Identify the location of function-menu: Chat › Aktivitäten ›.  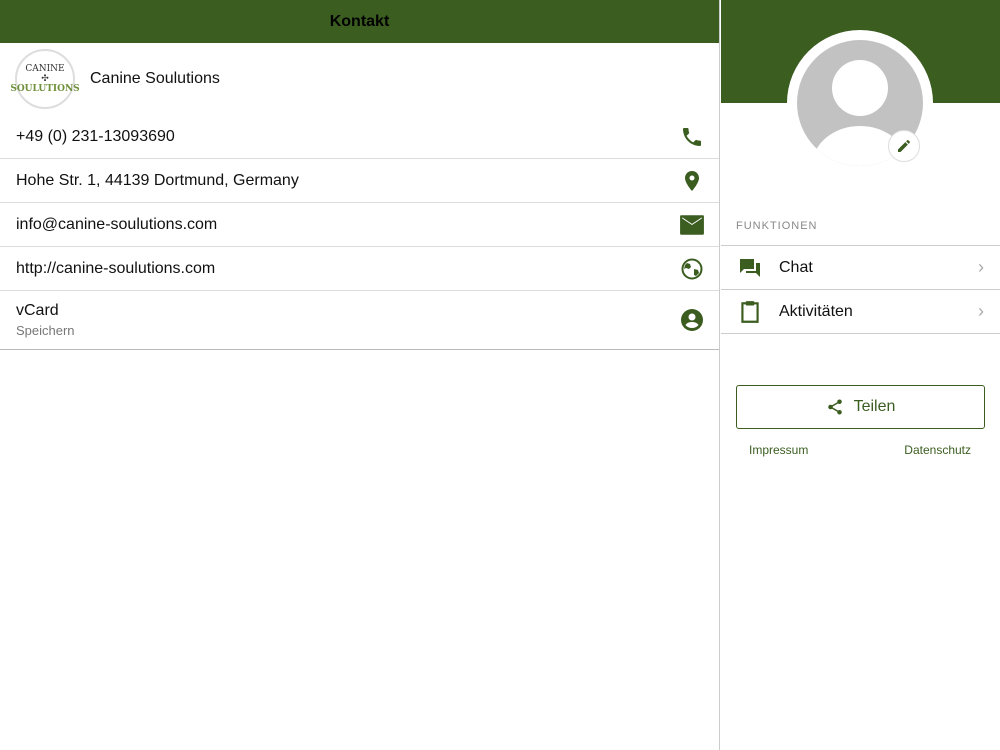
(860, 289).